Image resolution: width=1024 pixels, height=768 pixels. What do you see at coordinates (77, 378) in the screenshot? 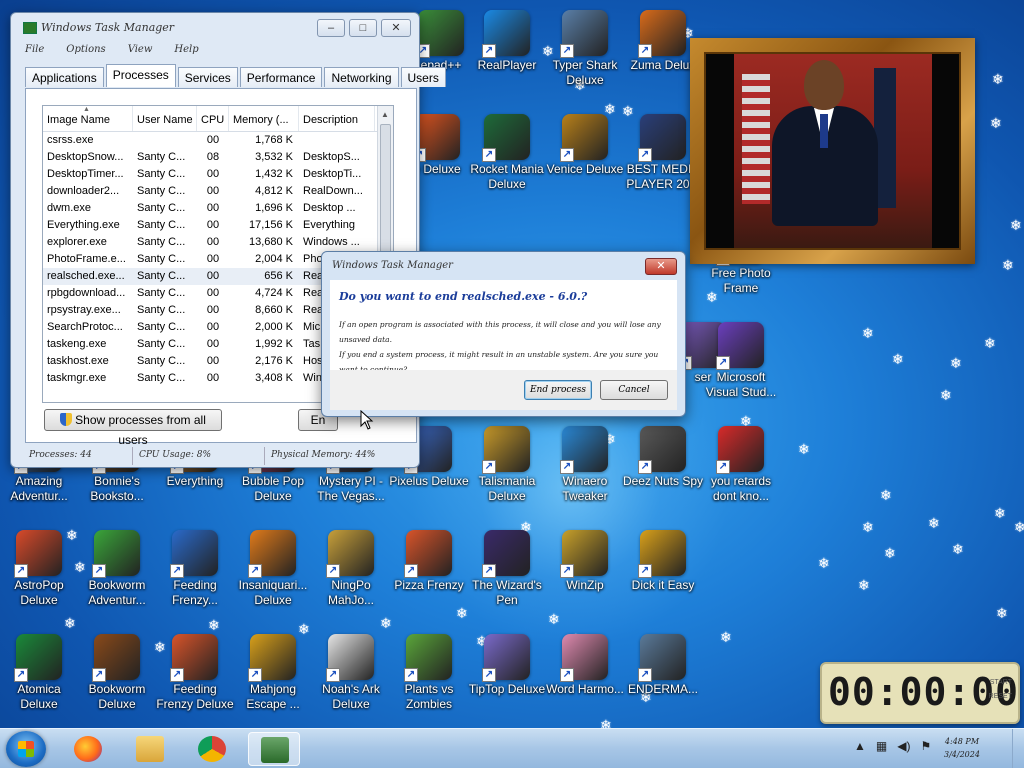
I see `table-cell: taskmgr.exe` at bounding box center [77, 378].